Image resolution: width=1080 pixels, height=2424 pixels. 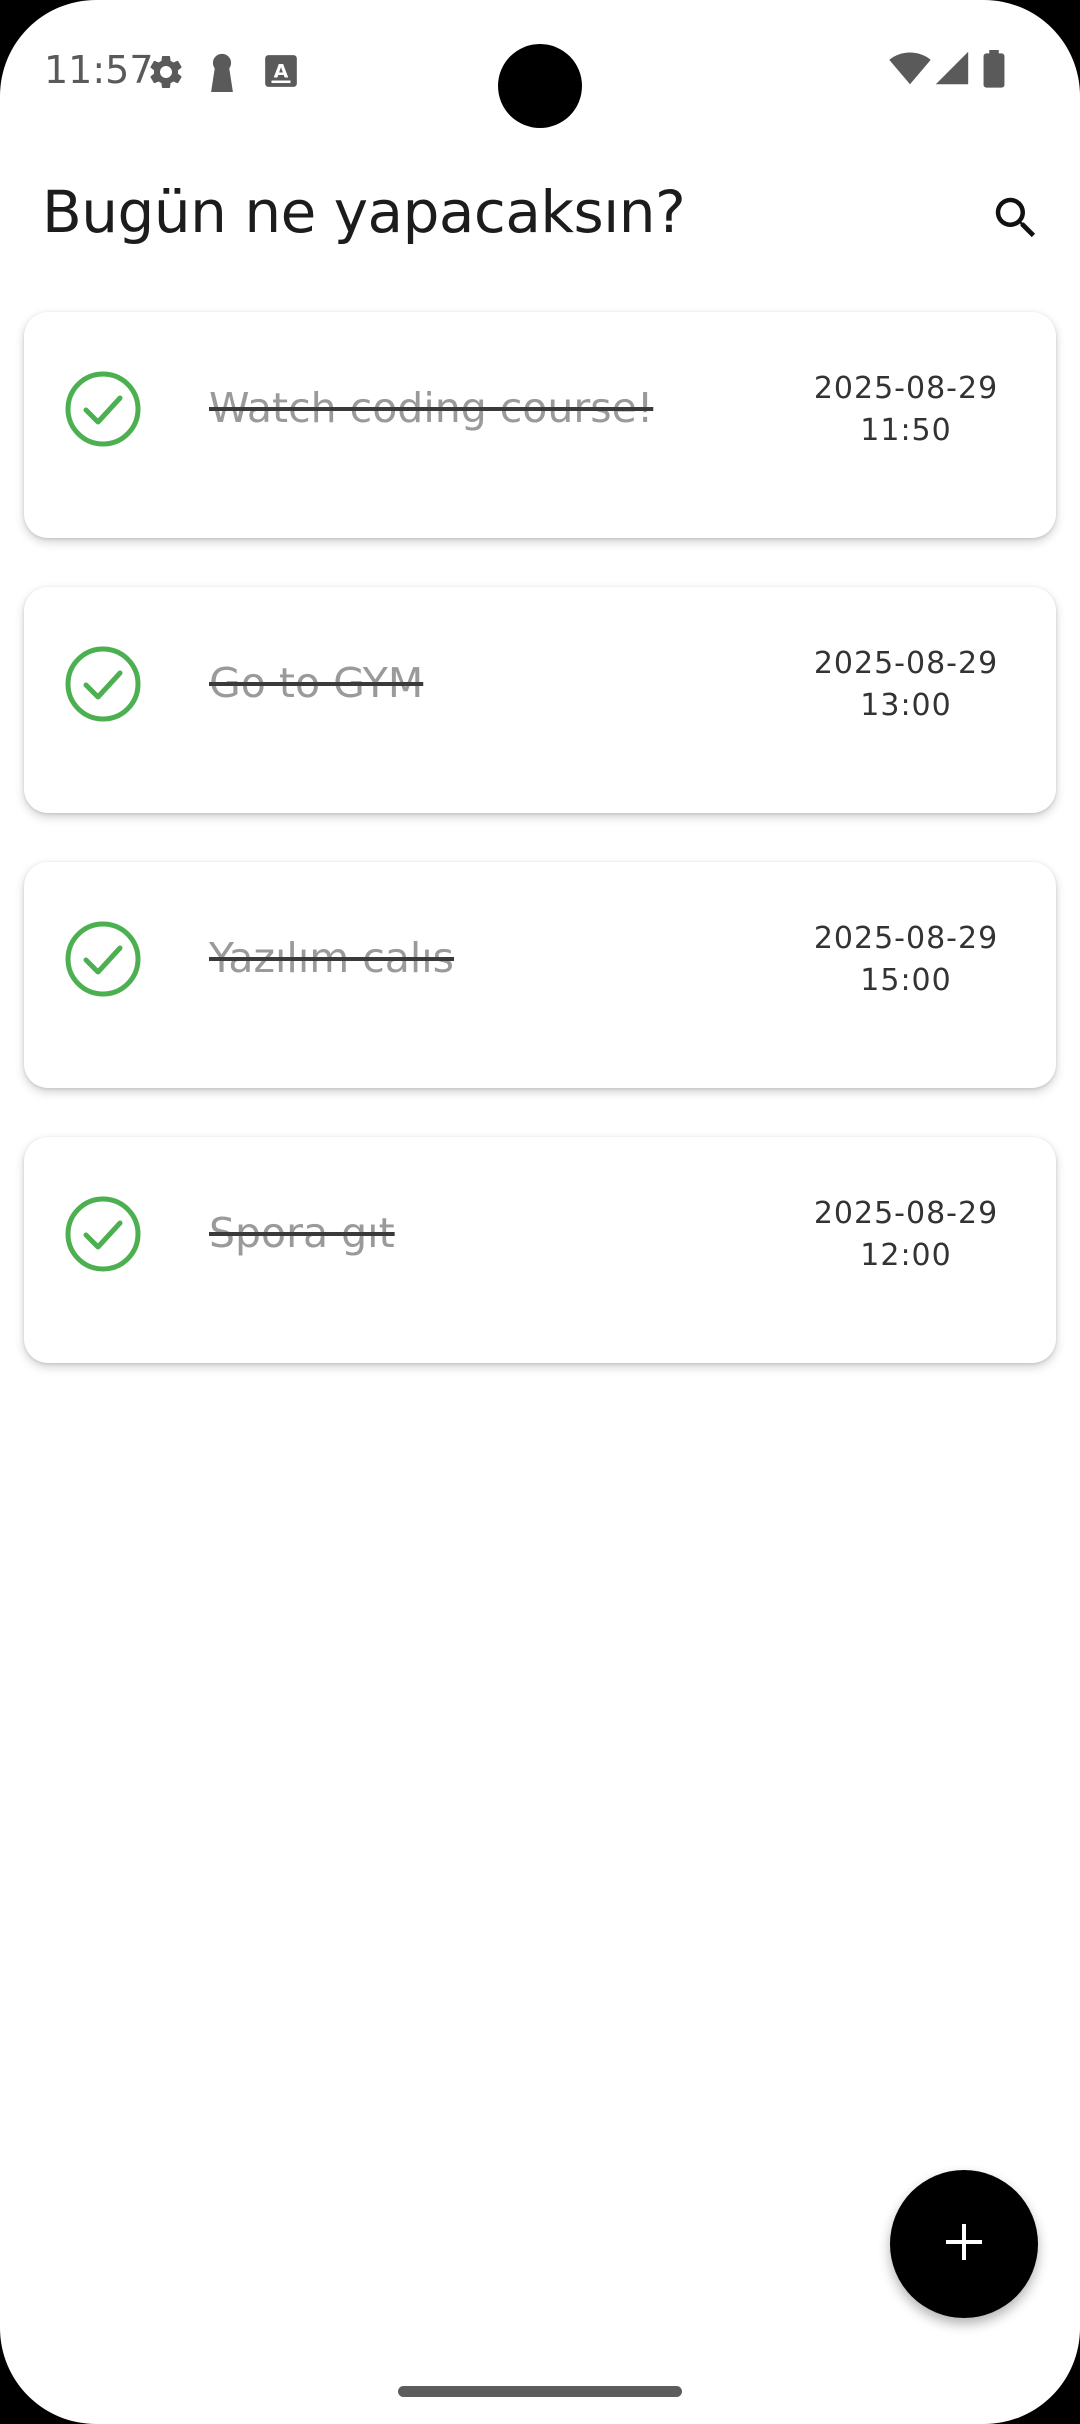 What do you see at coordinates (316, 683) in the screenshot?
I see `task-title: Go to GYM` at bounding box center [316, 683].